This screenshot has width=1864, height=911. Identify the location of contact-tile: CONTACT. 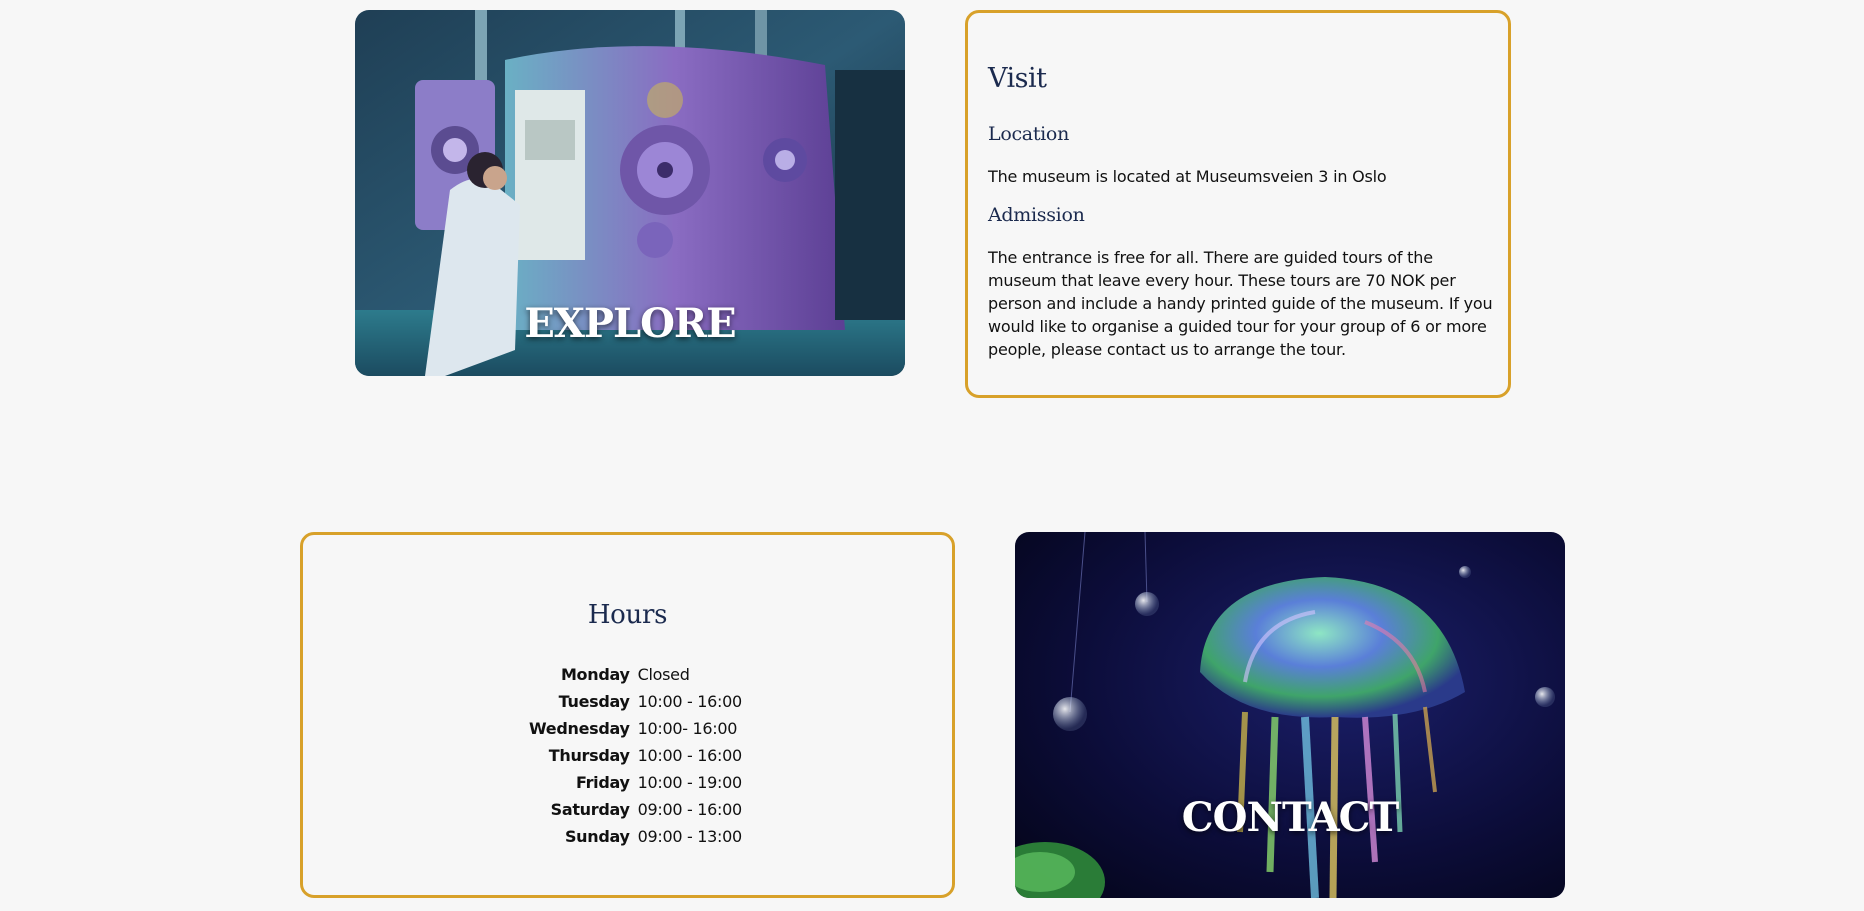
(1290, 715).